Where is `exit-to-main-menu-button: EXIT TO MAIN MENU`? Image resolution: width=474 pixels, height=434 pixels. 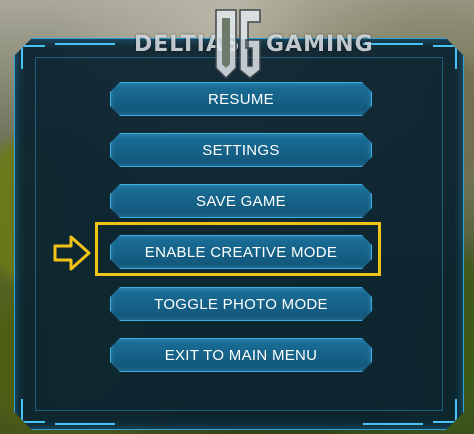
exit-to-main-menu-button: EXIT TO MAIN MENU is located at coordinates (241, 355).